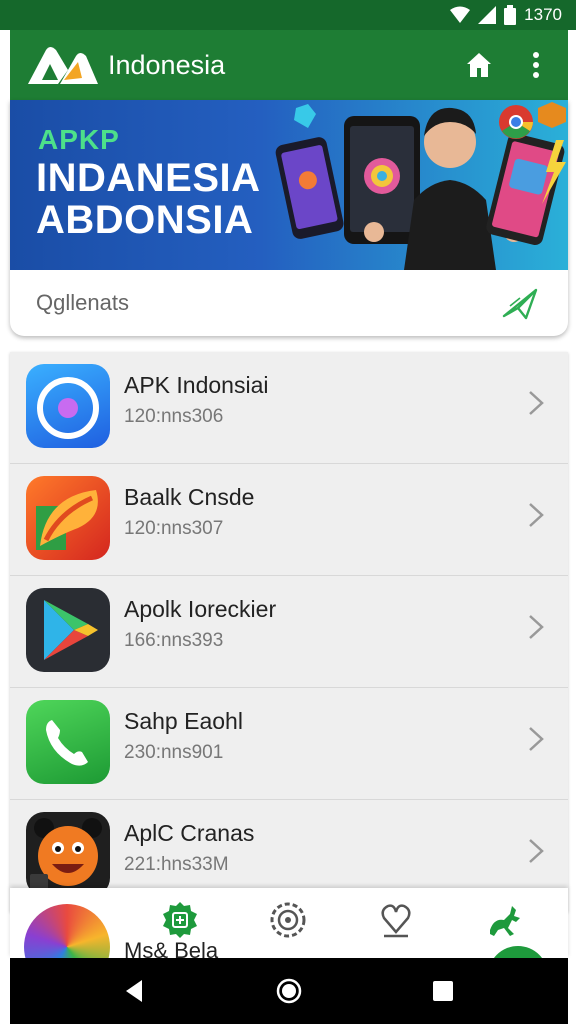 This screenshot has height=1024, width=576. I want to click on app-name: Apolk Ioreckier, so click(200, 609).